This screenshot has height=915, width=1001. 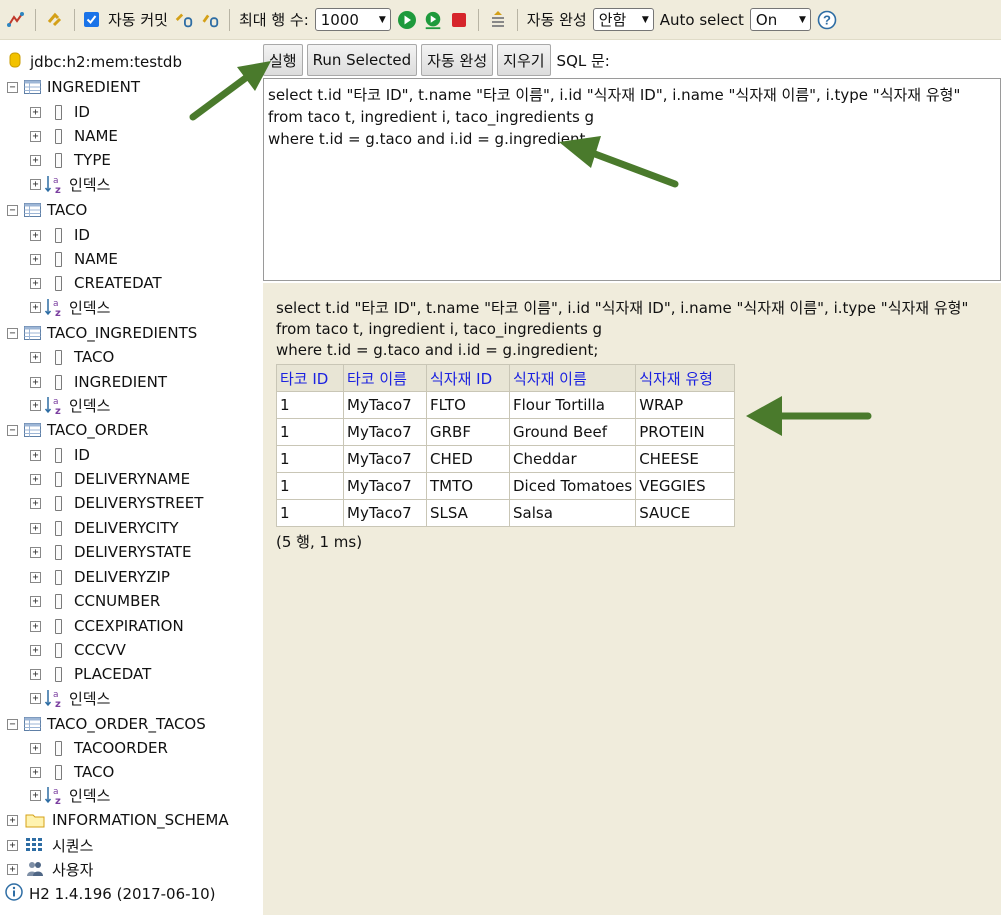 What do you see at coordinates (210, 20) in the screenshot?
I see `commit-icon` at bounding box center [210, 20].